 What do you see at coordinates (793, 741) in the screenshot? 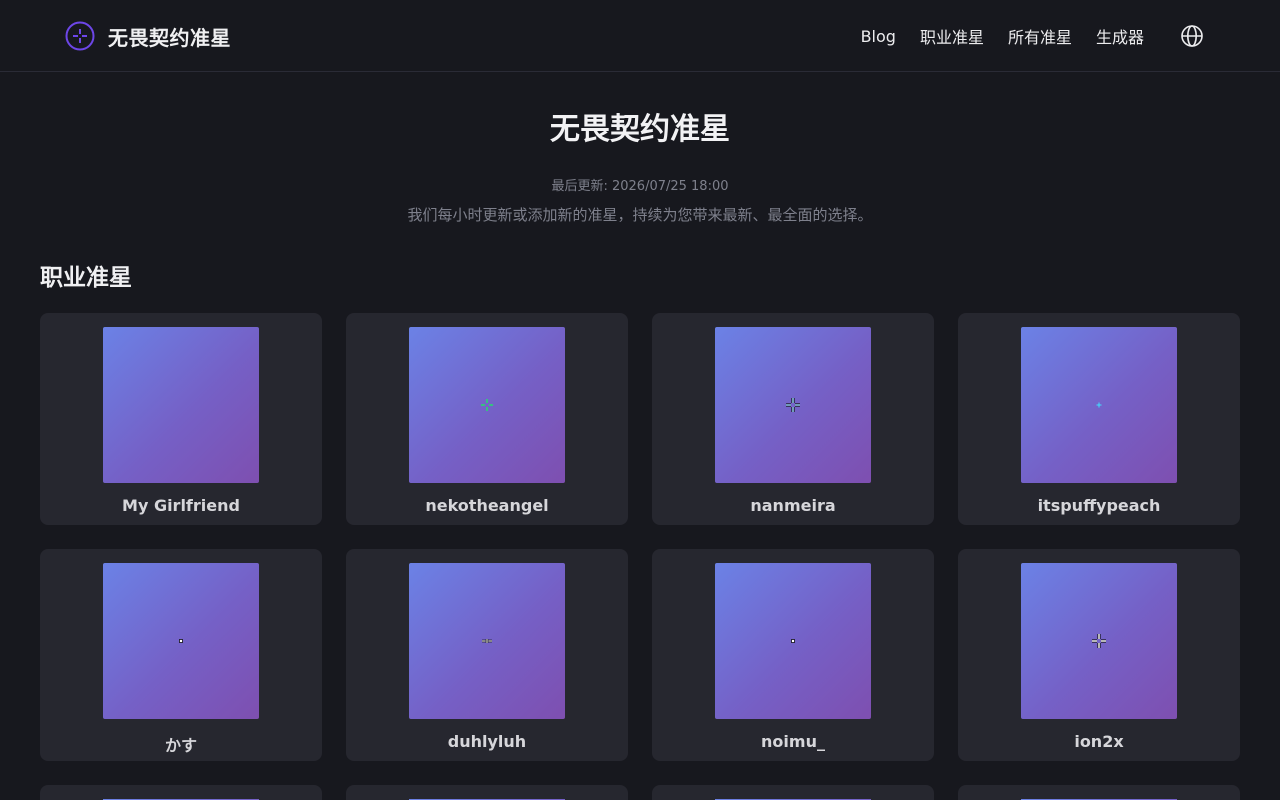
I see `crosshair-card-name: noimu_` at bounding box center [793, 741].